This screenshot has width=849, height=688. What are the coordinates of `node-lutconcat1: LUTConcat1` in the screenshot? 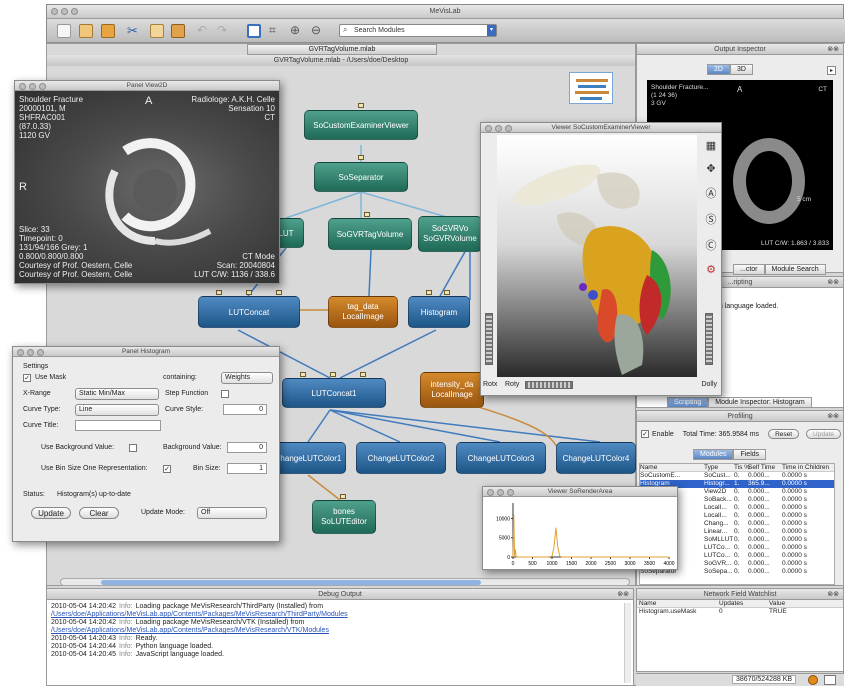 It's located at (334, 393).